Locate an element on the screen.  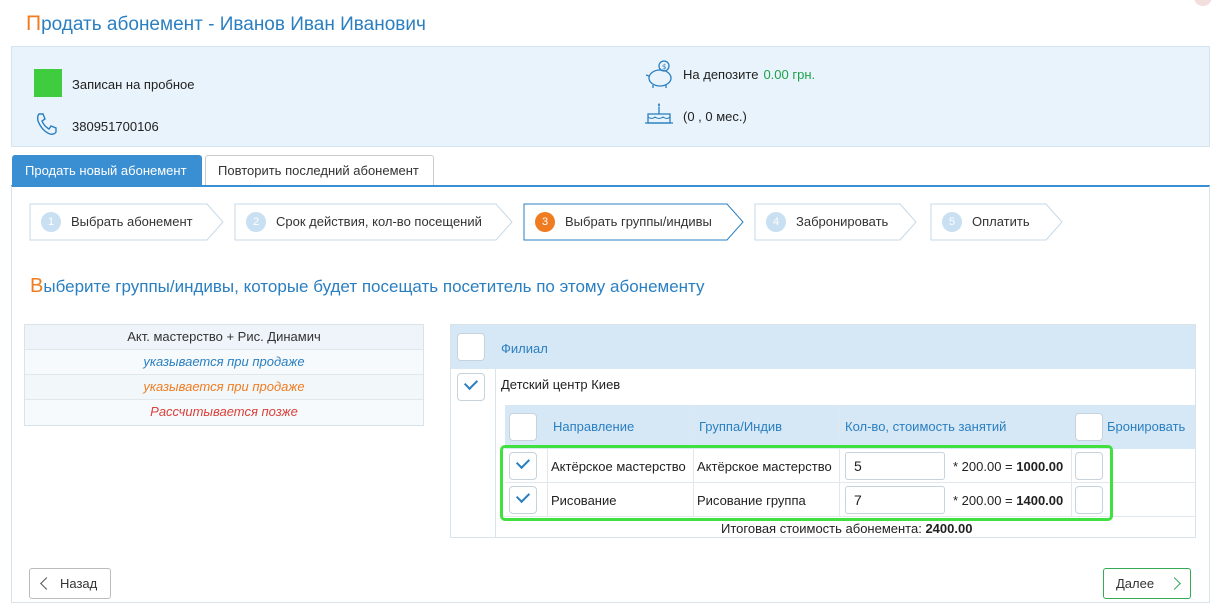
step-4-number: 4 is located at coordinates (776, 222).